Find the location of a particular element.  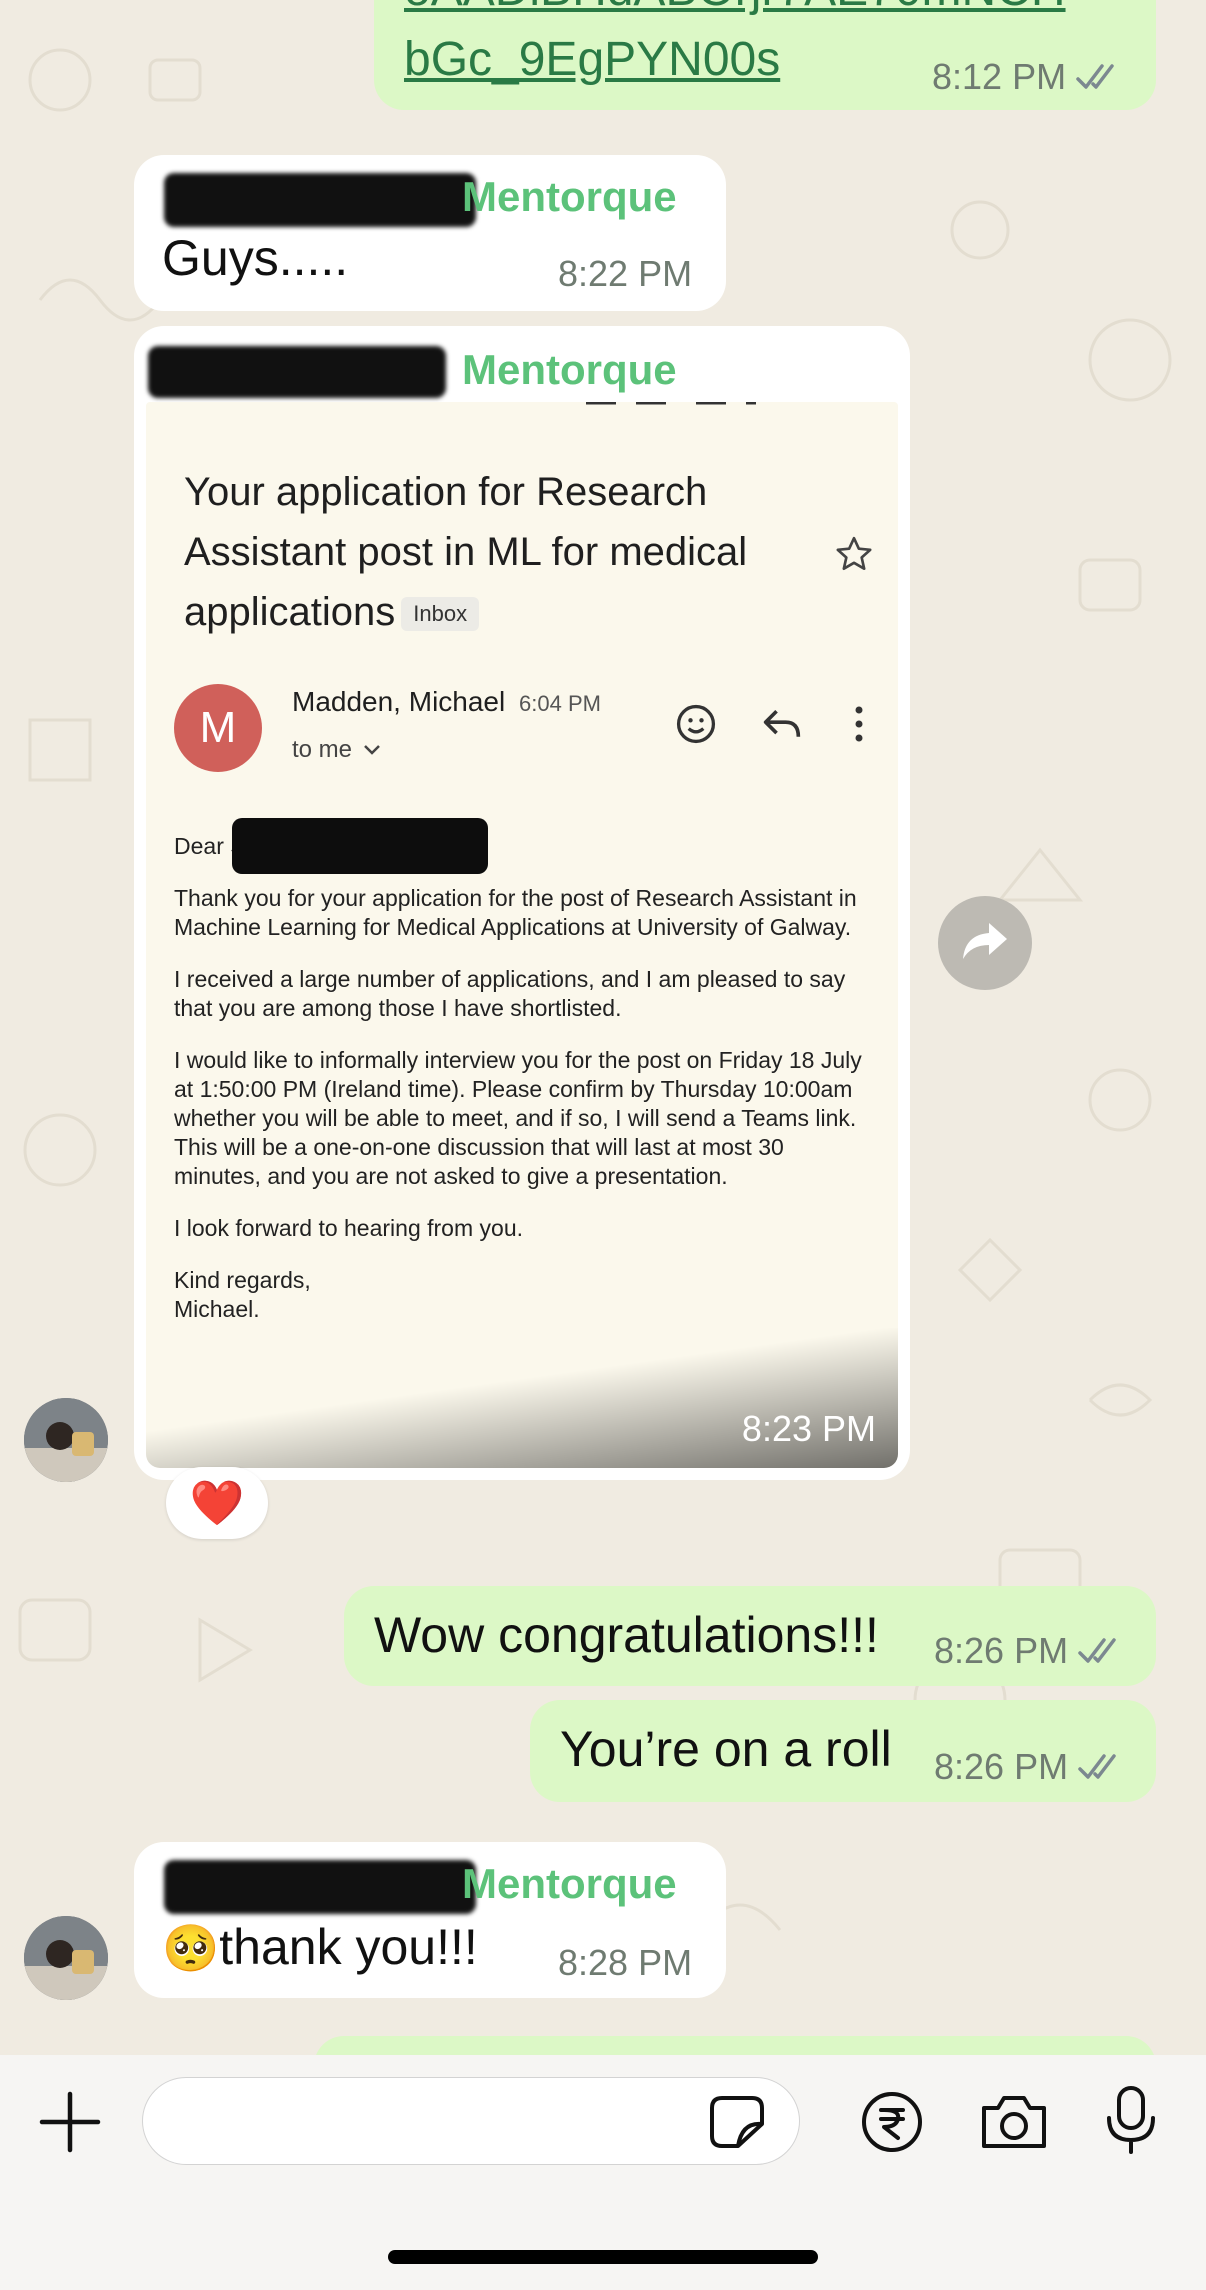

message-input is located at coordinates (471, 2121).